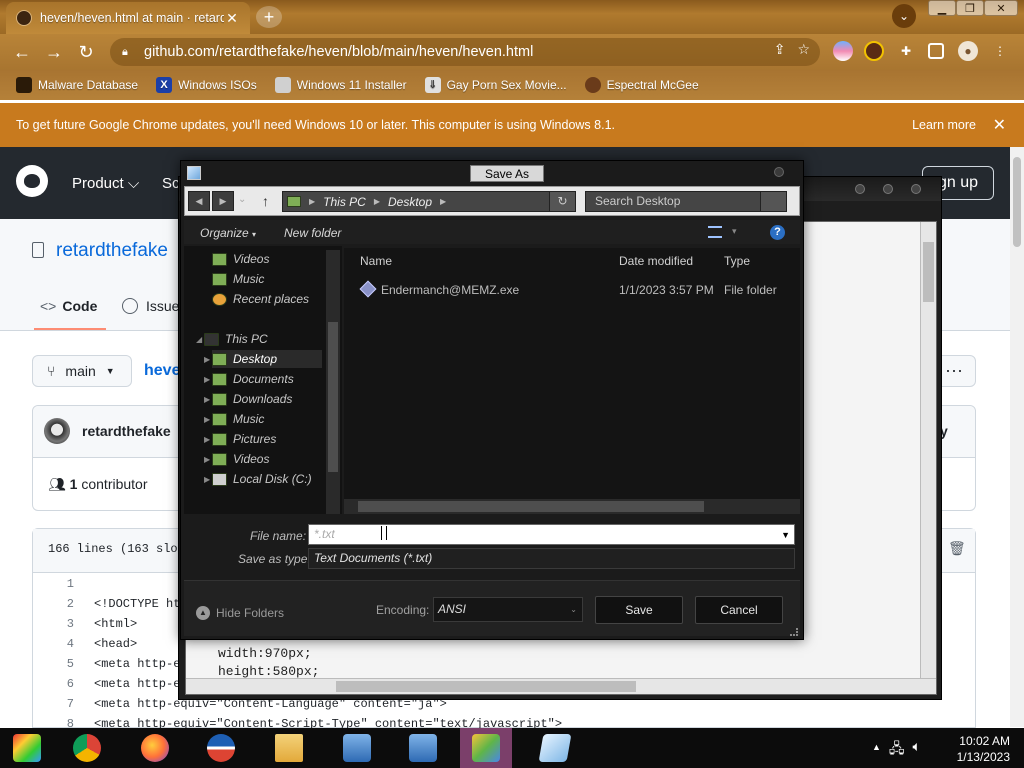 Image resolution: width=1024 pixels, height=768 pixels. Describe the element at coordinates (289, 748) in the screenshot. I see `taskbar-file-explorer-icon` at that location.